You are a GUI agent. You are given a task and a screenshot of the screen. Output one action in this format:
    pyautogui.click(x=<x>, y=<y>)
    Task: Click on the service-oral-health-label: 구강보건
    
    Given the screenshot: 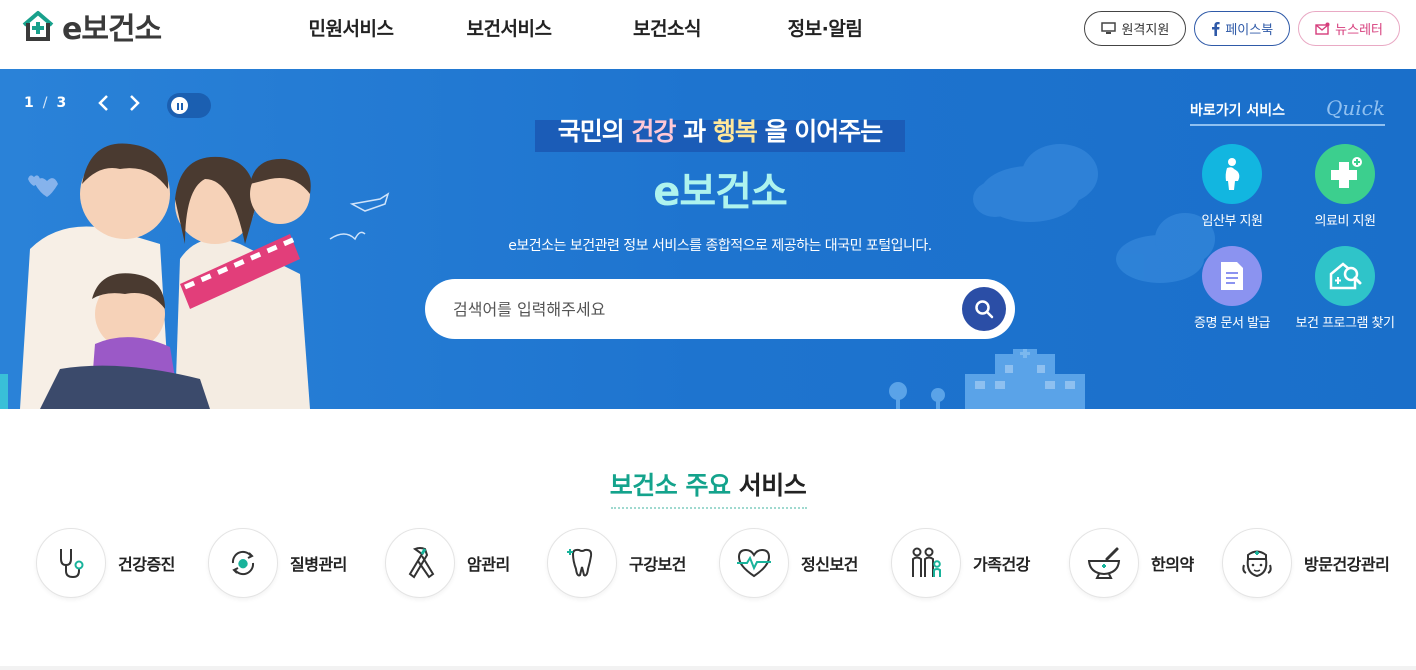 What is the action you would take?
    pyautogui.click(x=657, y=564)
    